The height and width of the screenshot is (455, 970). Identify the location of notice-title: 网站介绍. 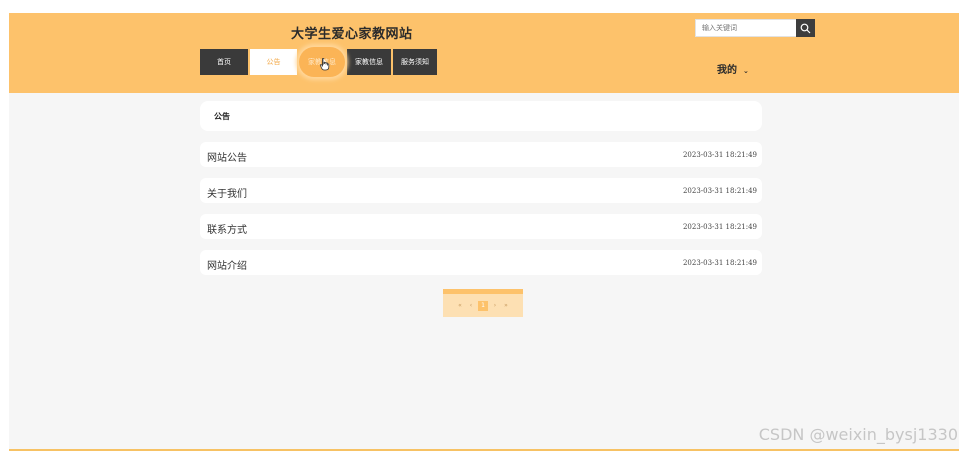
(227, 264).